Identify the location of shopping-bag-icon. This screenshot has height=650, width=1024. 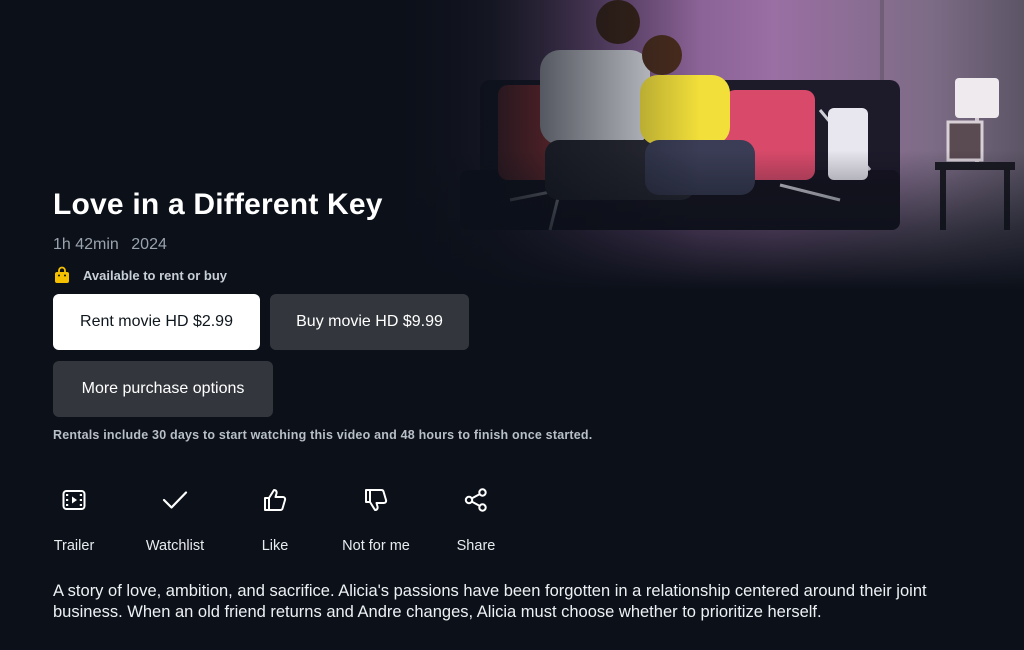
(62, 275).